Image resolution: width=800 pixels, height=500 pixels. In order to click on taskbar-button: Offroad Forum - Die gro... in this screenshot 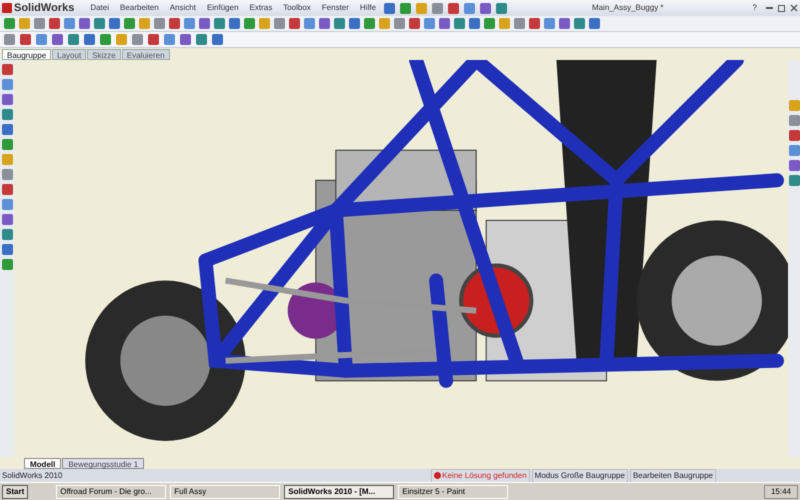, I will do `click(111, 491)`.